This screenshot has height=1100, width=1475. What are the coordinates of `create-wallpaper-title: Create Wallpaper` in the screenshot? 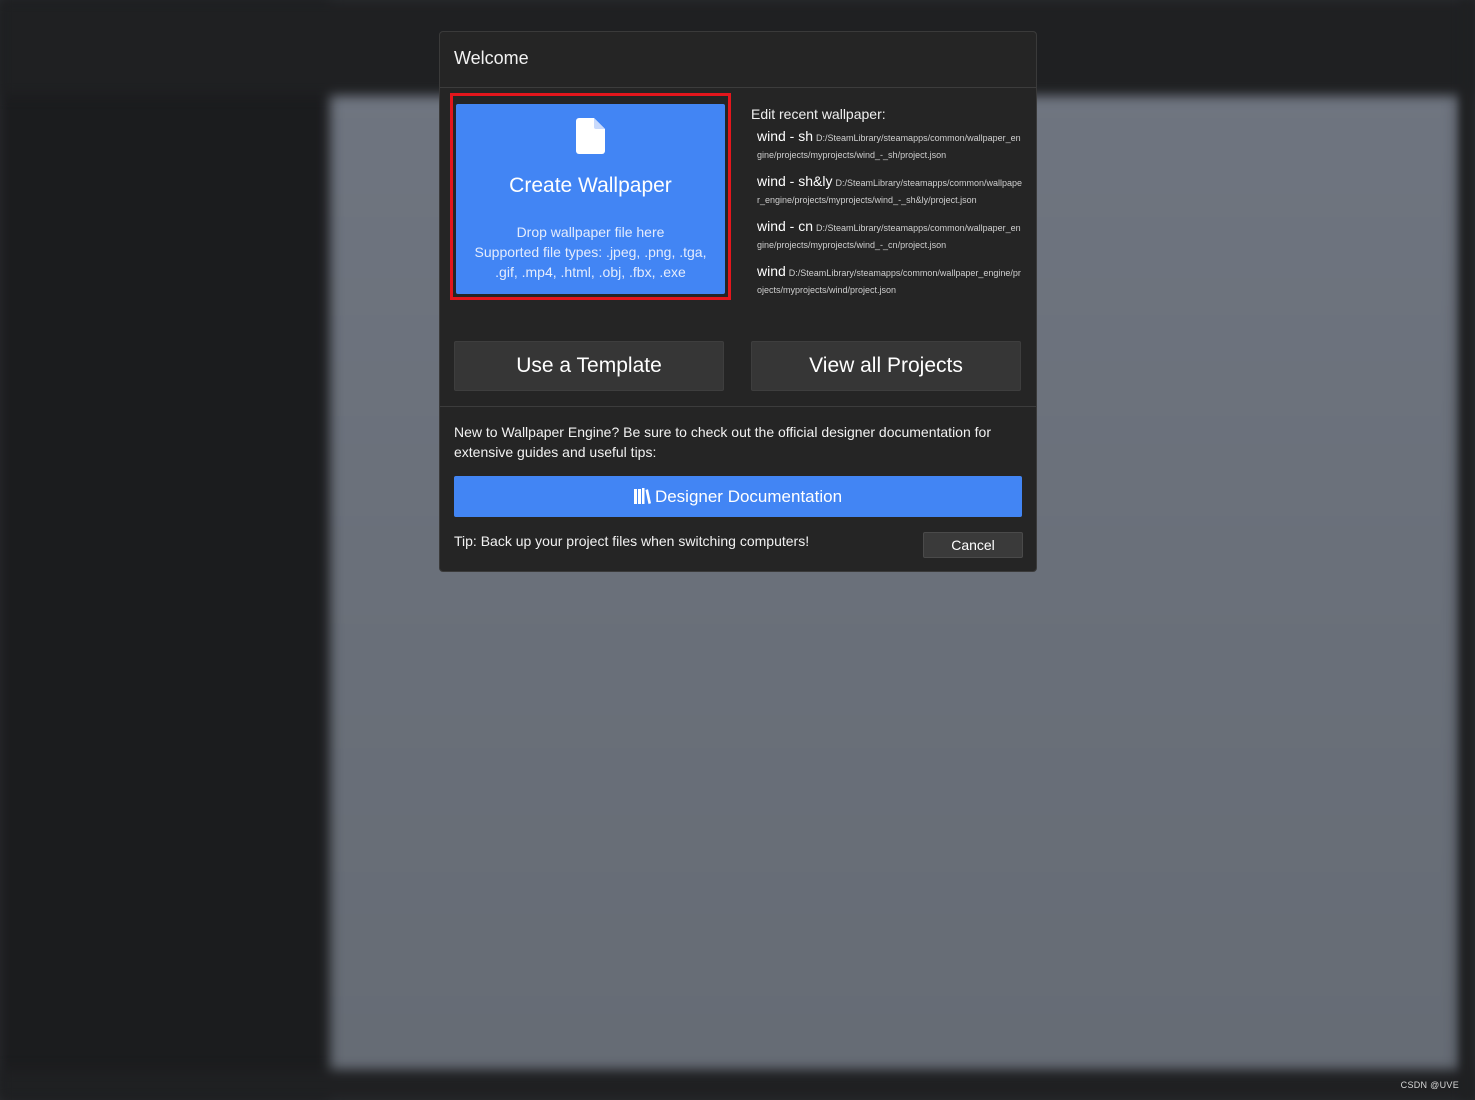 It's located at (590, 185).